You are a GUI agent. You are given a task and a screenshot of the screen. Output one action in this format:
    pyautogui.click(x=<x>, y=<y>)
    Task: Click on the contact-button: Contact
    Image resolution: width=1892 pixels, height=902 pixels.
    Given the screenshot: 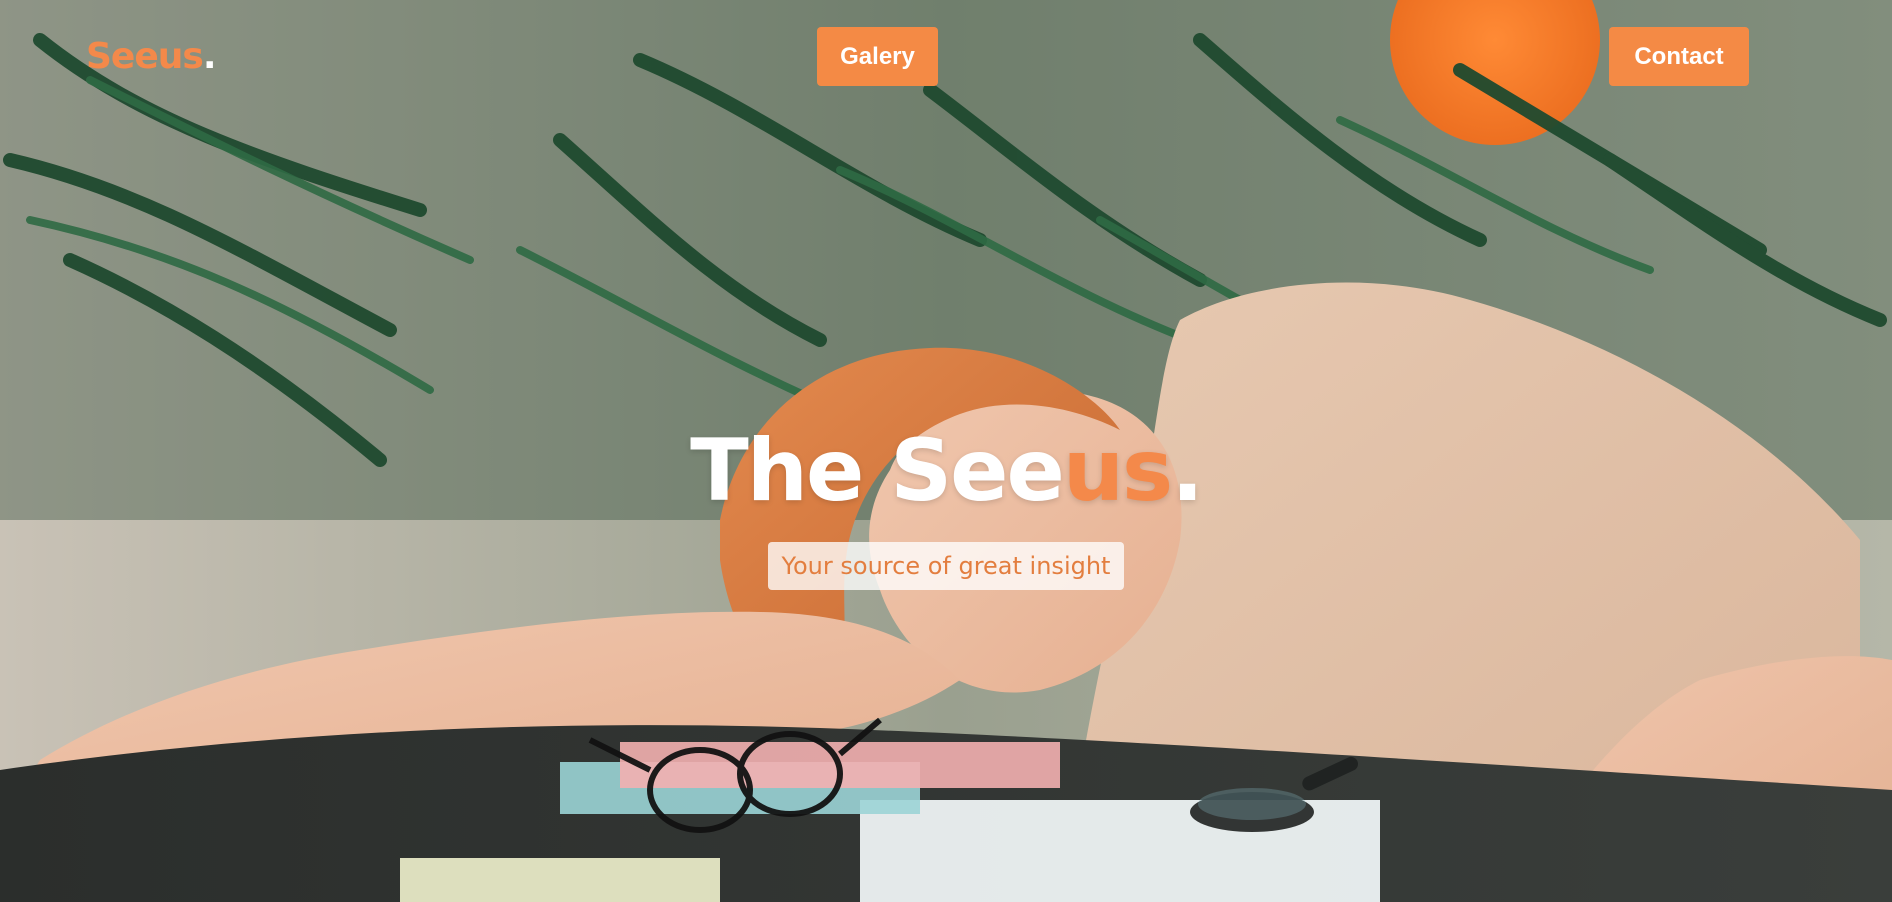 What is the action you would take?
    pyautogui.click(x=1679, y=56)
    